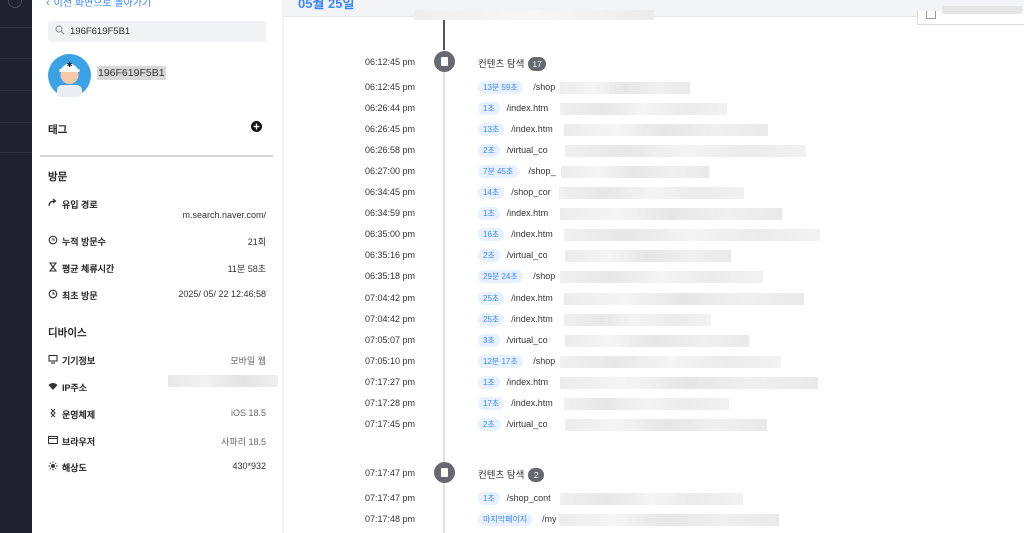 The height and width of the screenshot is (533, 1024). I want to click on device-row-browser: 브라우저 사파리 18.5, so click(157, 441).